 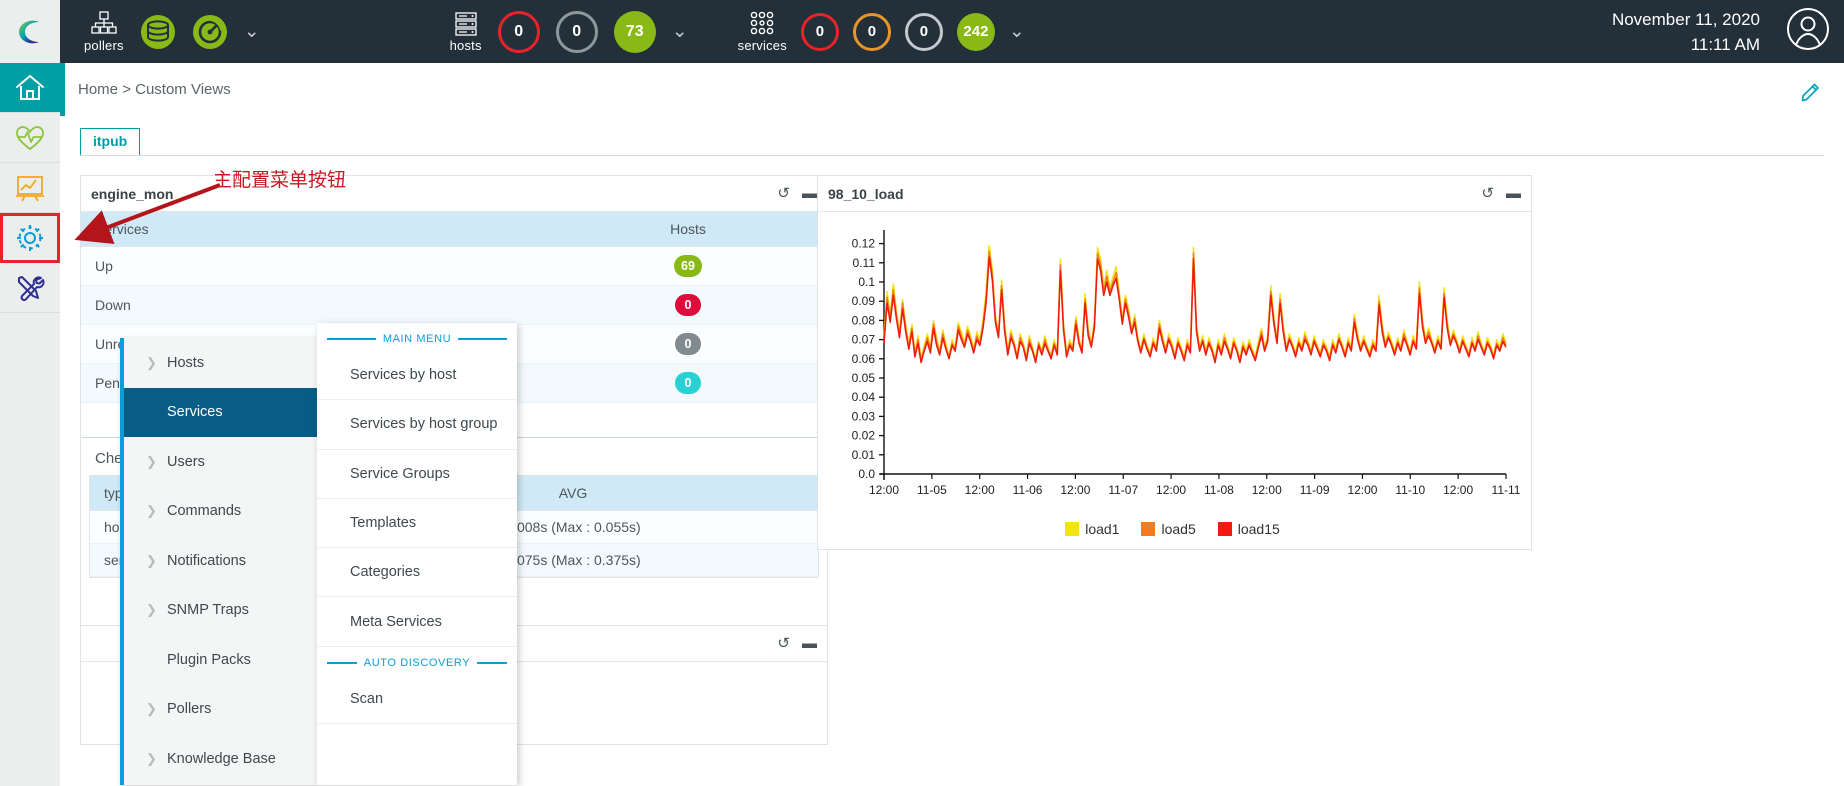 What do you see at coordinates (1315, 490) in the screenshot?
I see `svg-text: 11-09` at bounding box center [1315, 490].